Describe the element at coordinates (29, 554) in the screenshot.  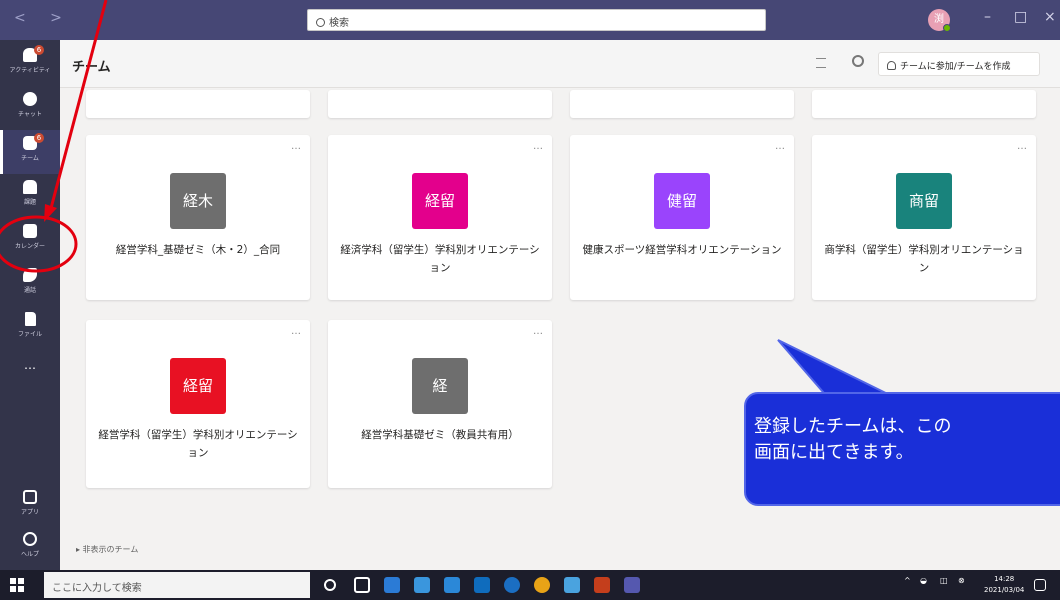
I see `rail-item-label: ヘルプ` at that location.